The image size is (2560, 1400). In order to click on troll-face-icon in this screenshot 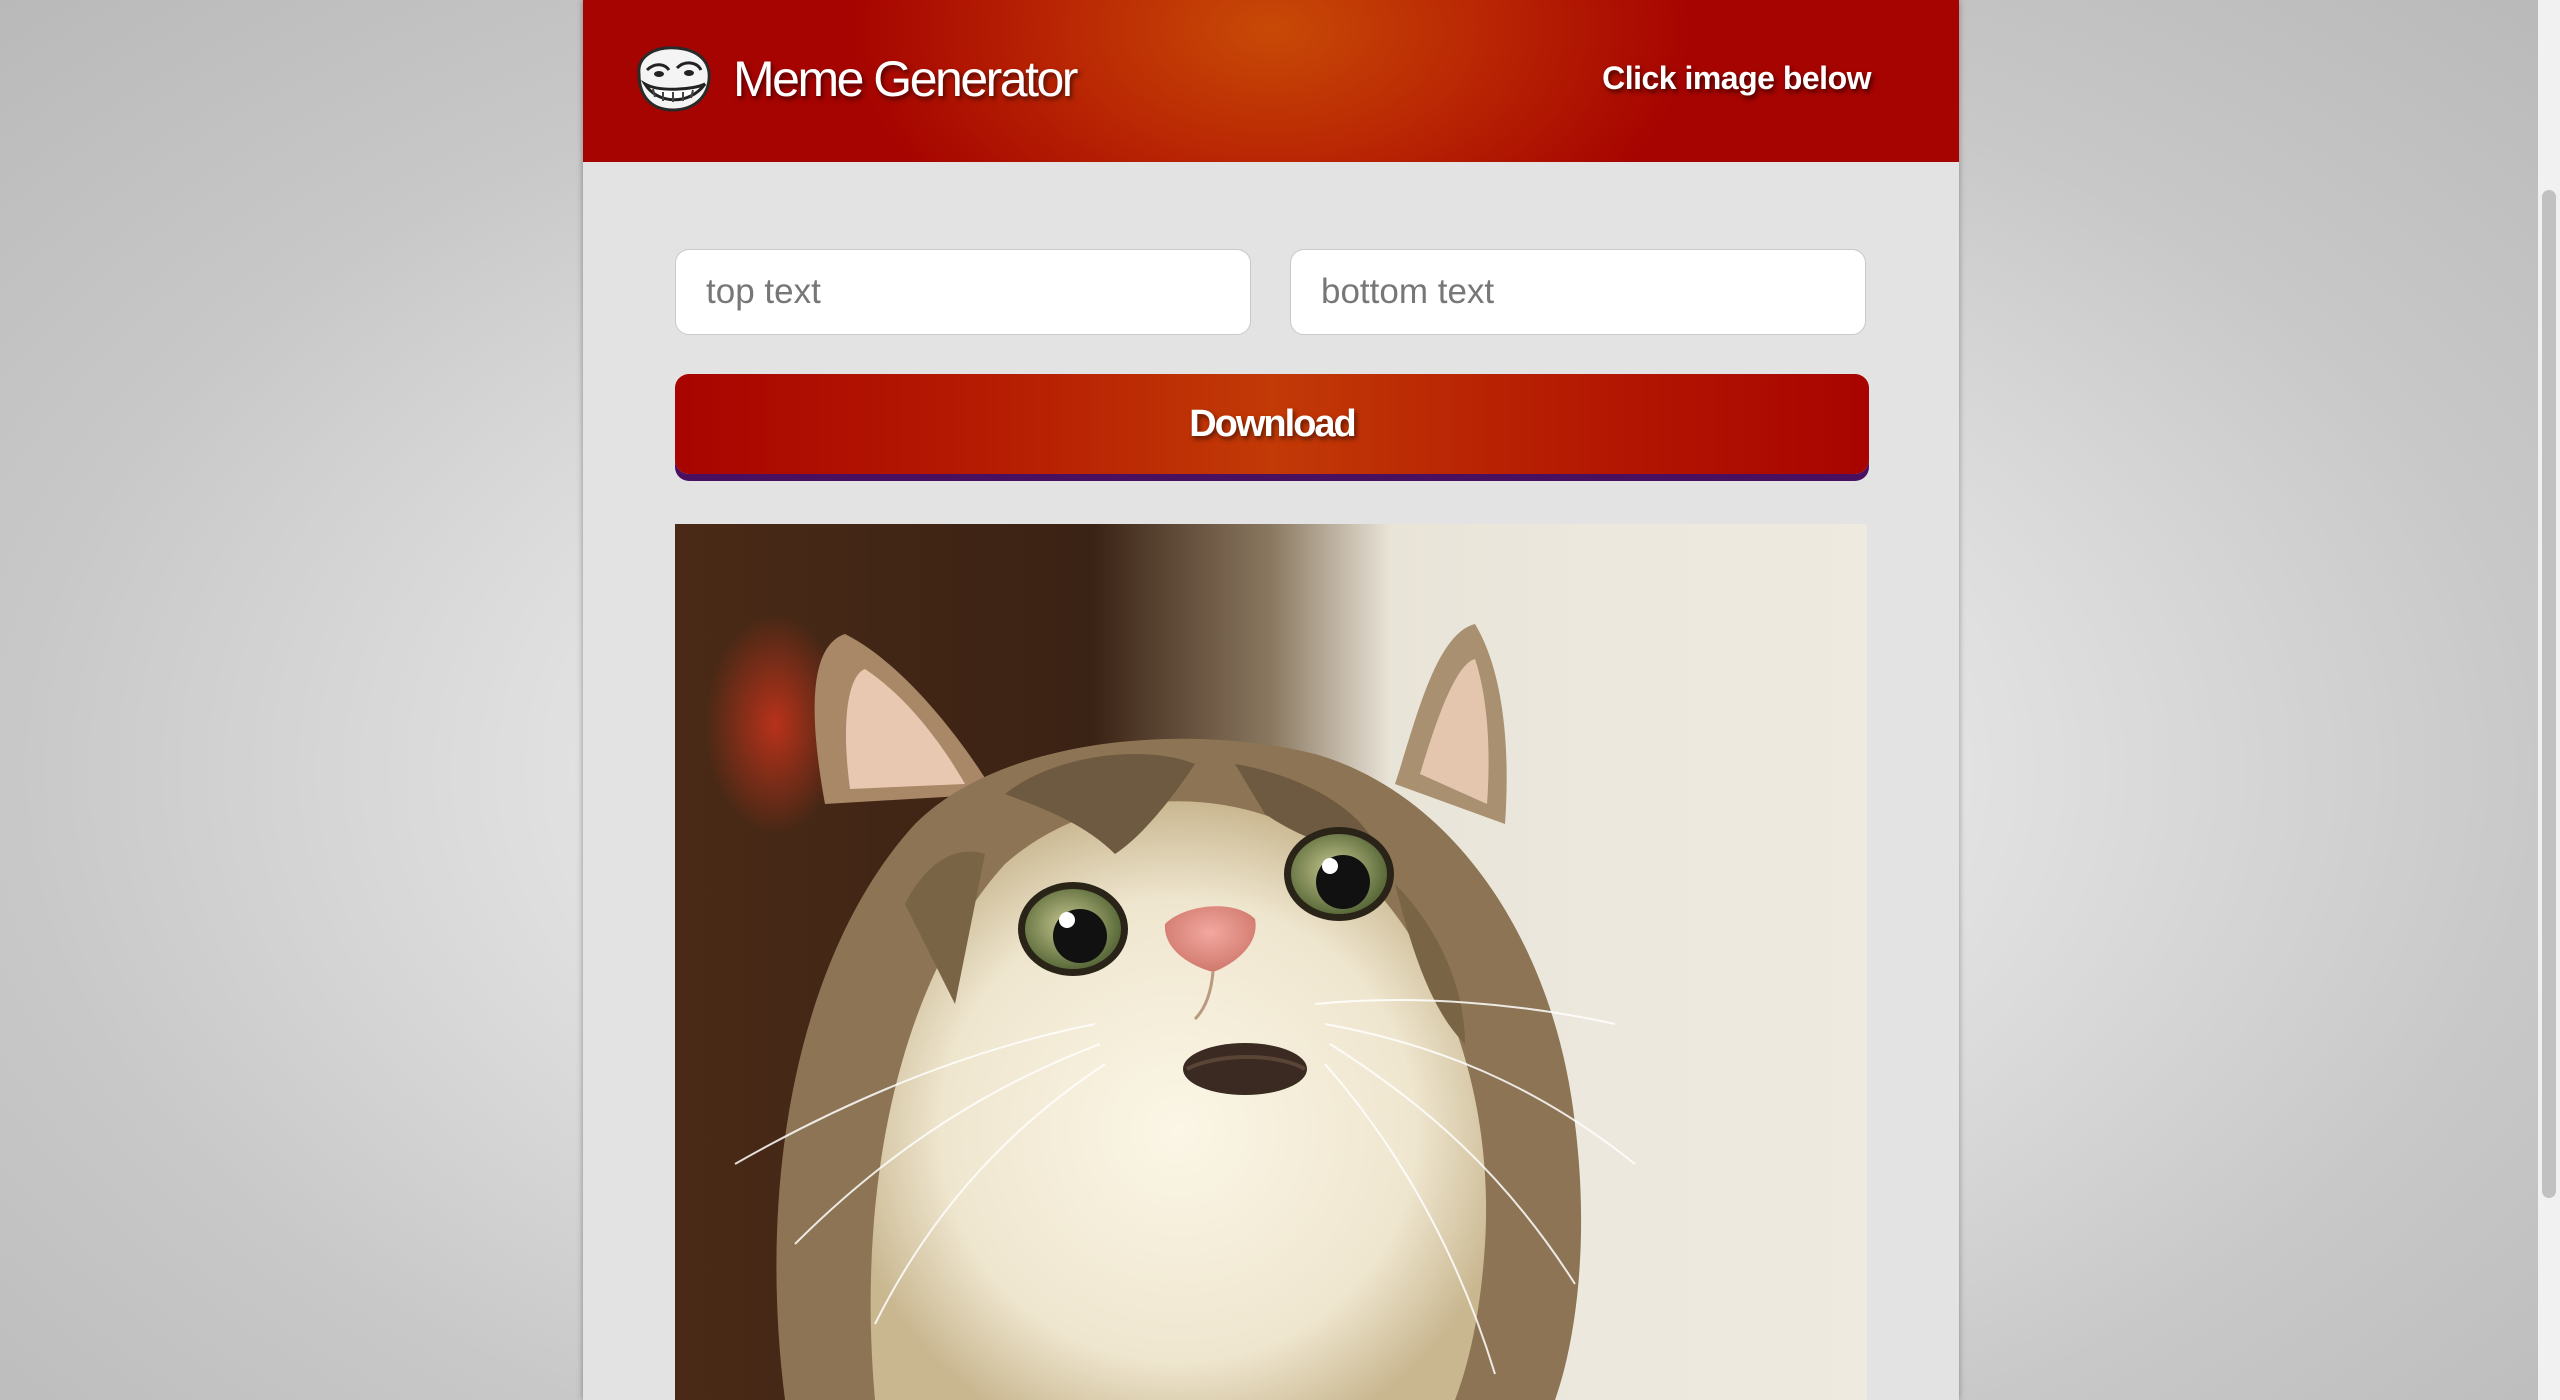, I will do `click(673, 78)`.